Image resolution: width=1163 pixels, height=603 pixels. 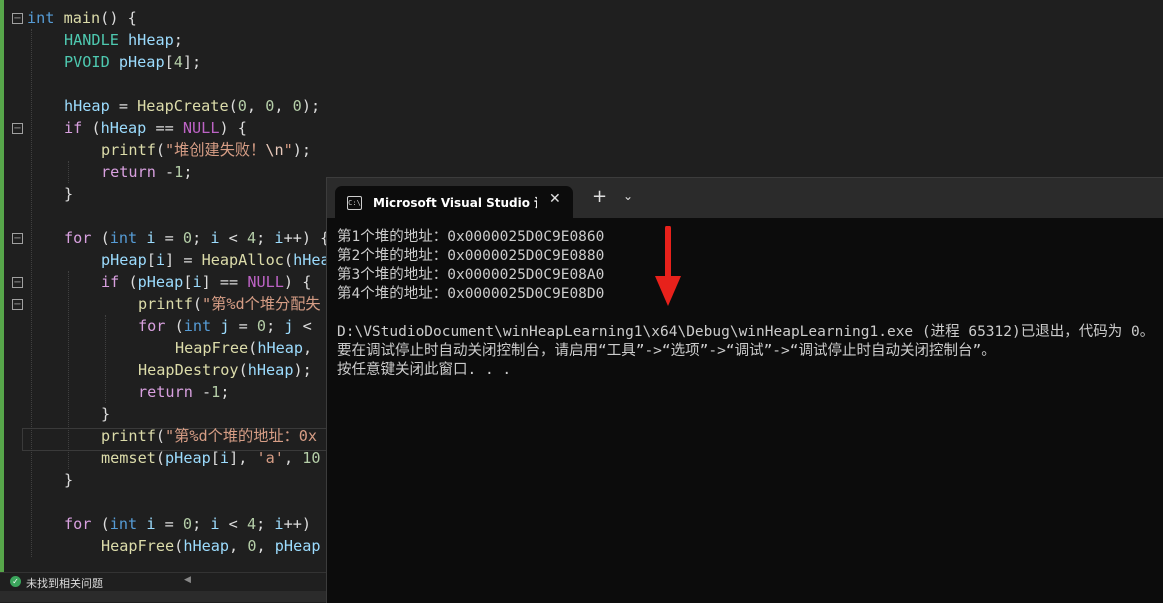 I want to click on chevron-down-icon: ⌄, so click(x=628, y=196).